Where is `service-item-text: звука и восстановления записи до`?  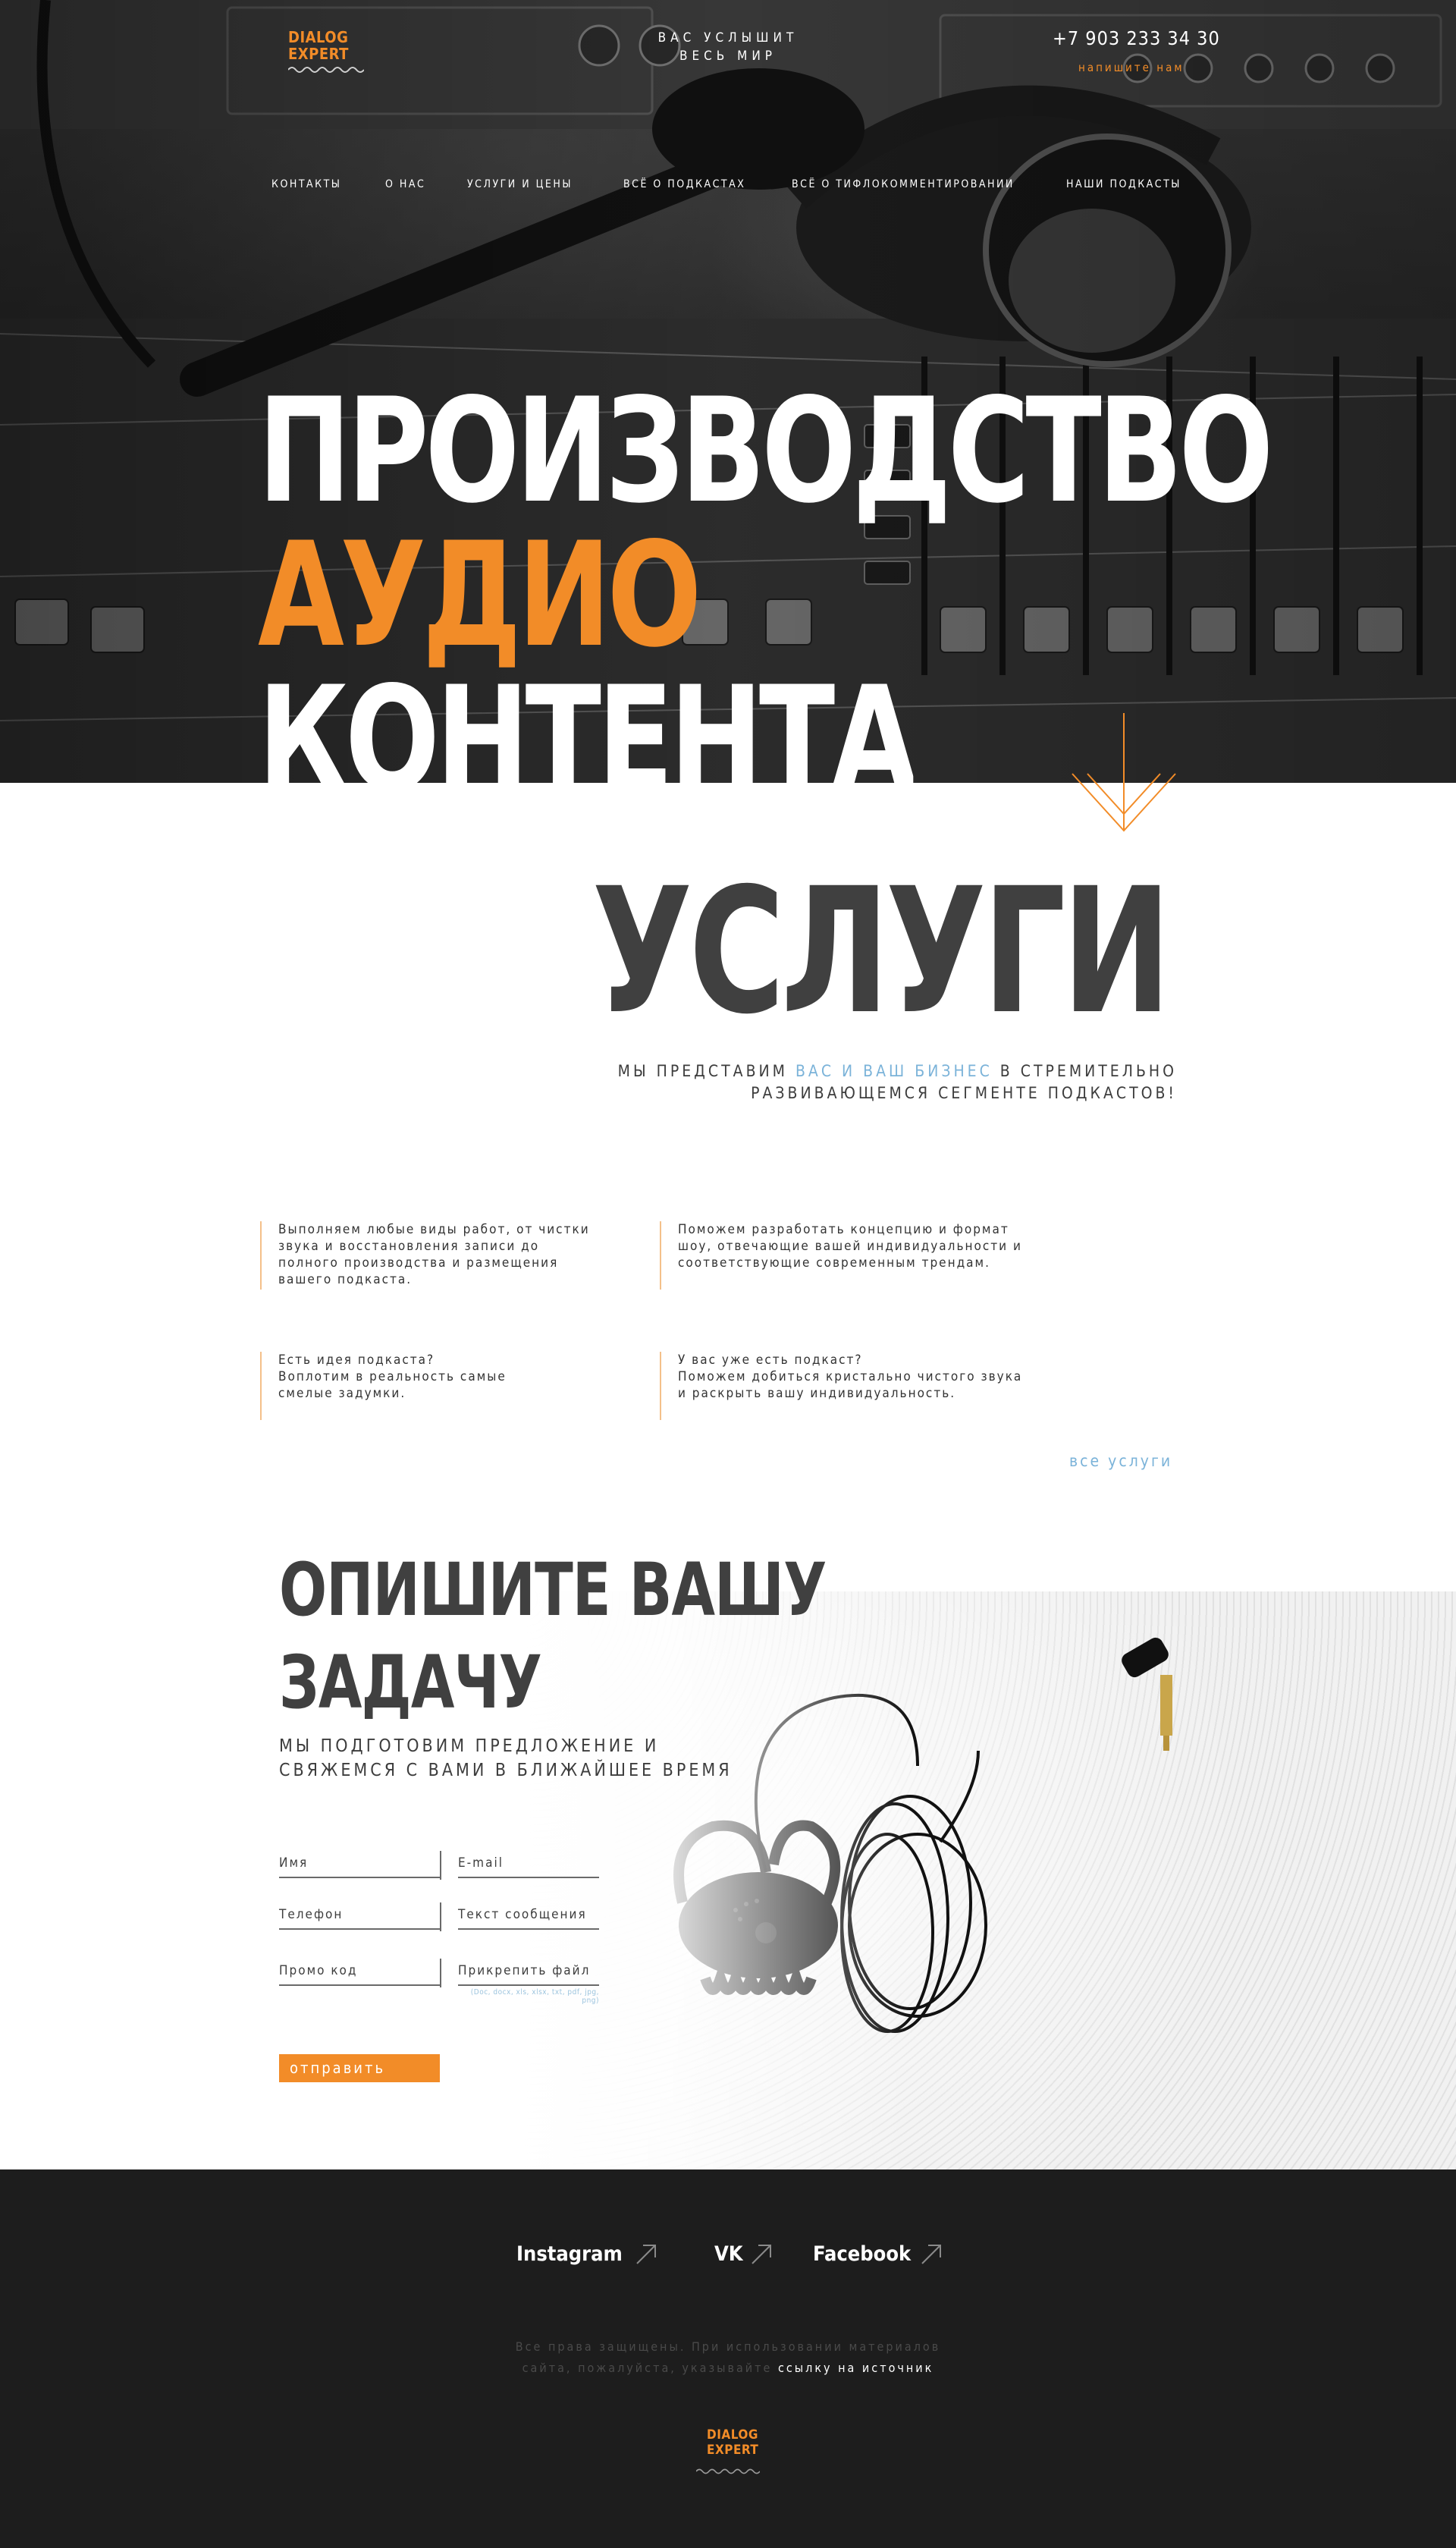 service-item-text: звука и восстановления записи до is located at coordinates (409, 1246).